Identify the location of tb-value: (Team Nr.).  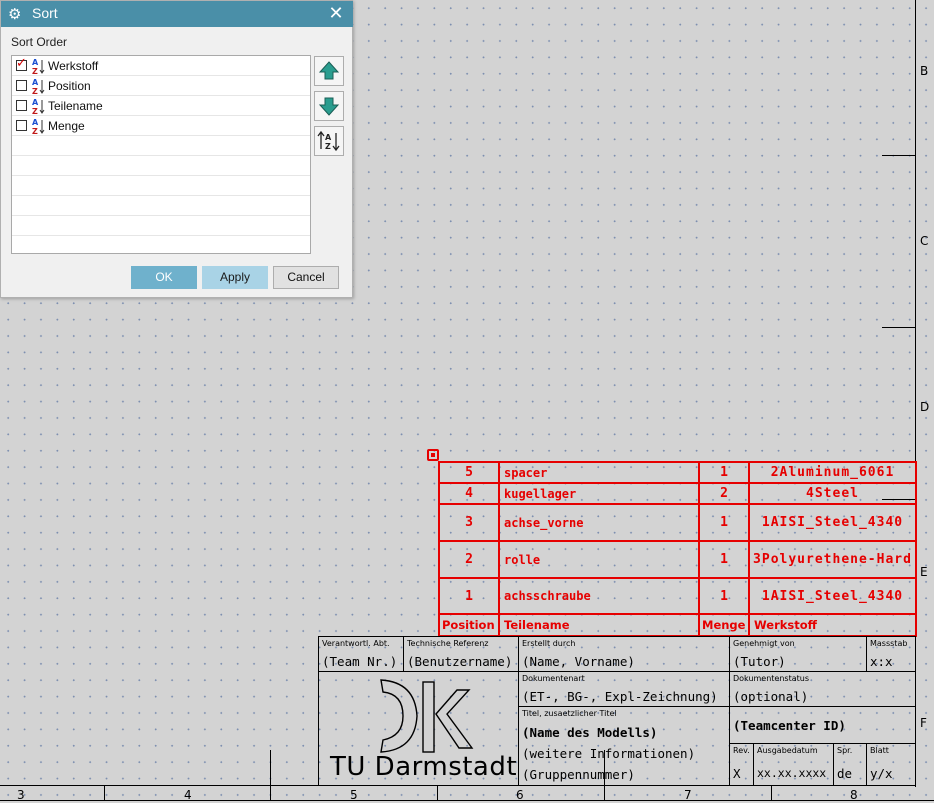
(360, 661).